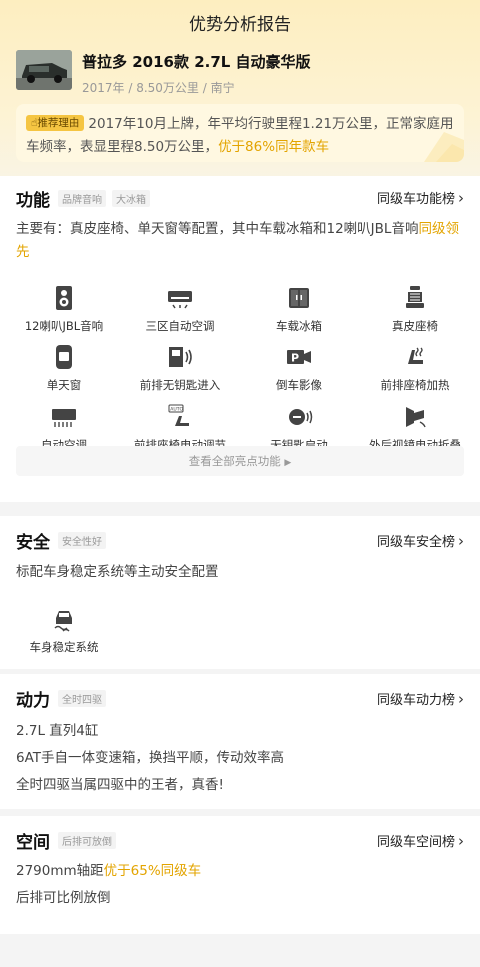  Describe the element at coordinates (176, 410) in the screenshot. I see `svg-text: AUTO` at that location.